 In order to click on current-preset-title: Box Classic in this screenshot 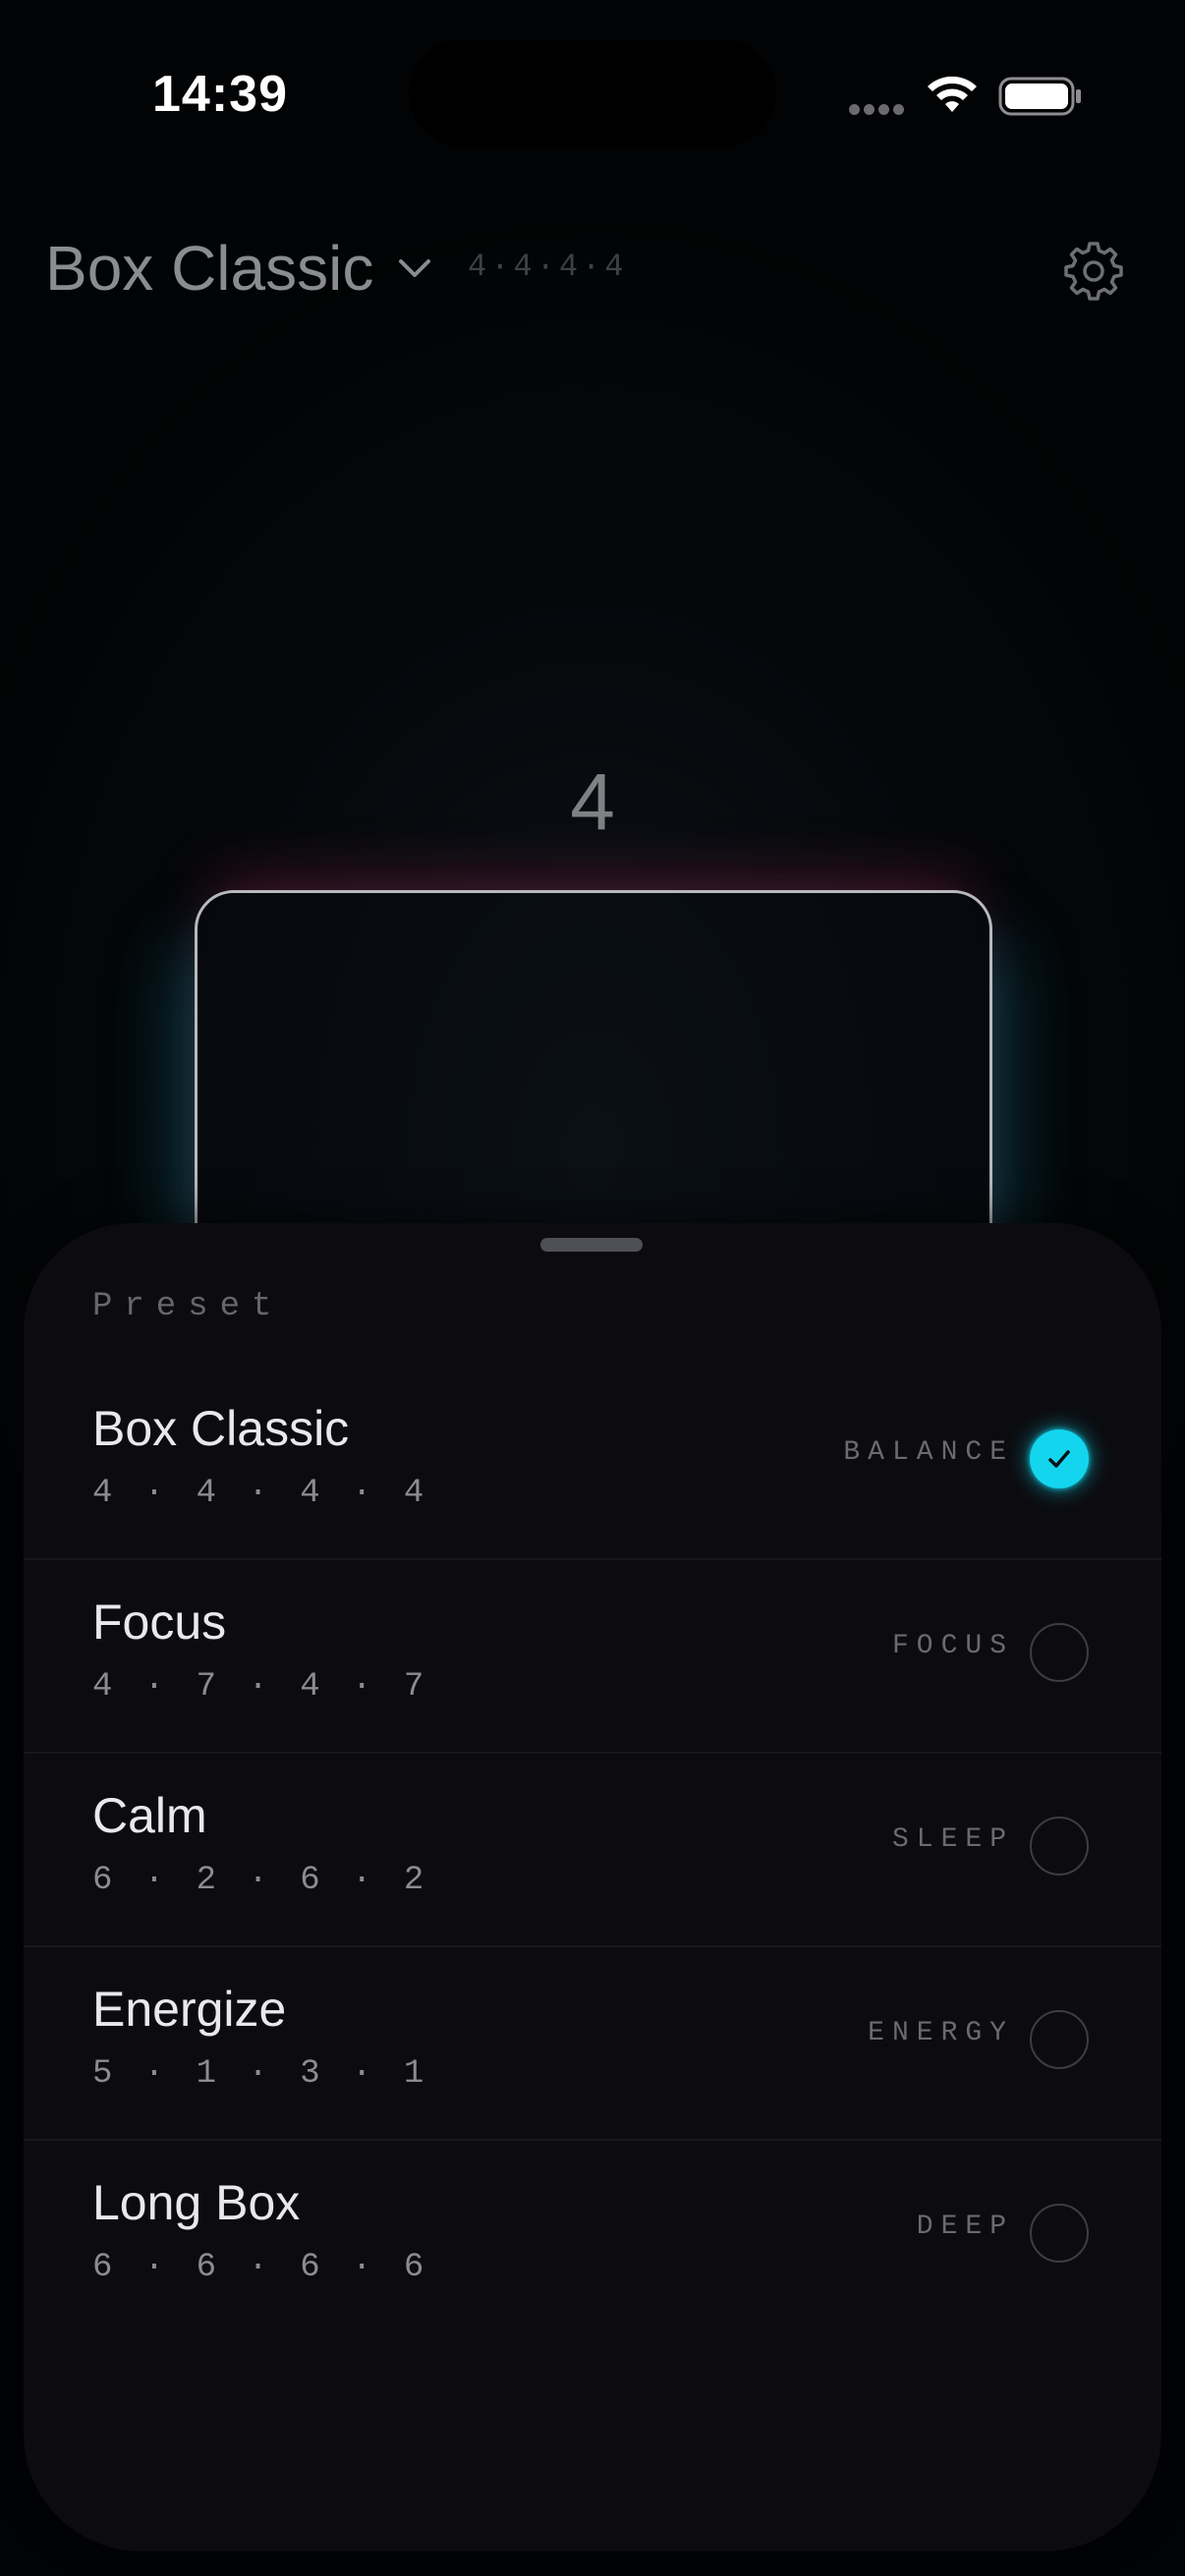, I will do `click(209, 268)`.